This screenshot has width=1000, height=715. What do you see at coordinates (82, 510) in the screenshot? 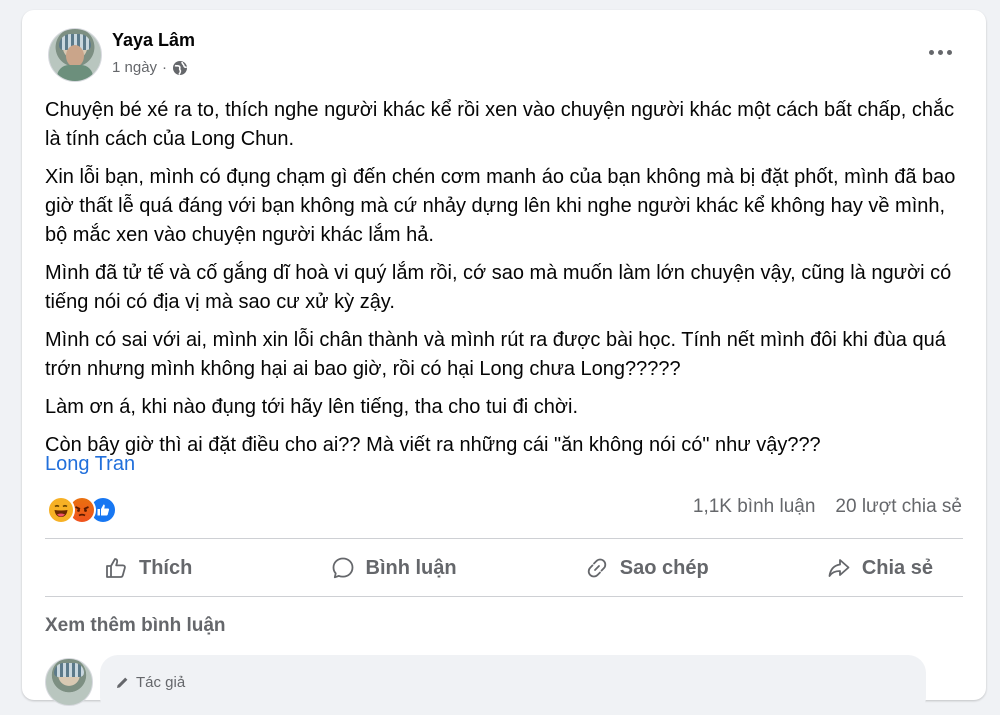
I see `reaction-summary` at bounding box center [82, 510].